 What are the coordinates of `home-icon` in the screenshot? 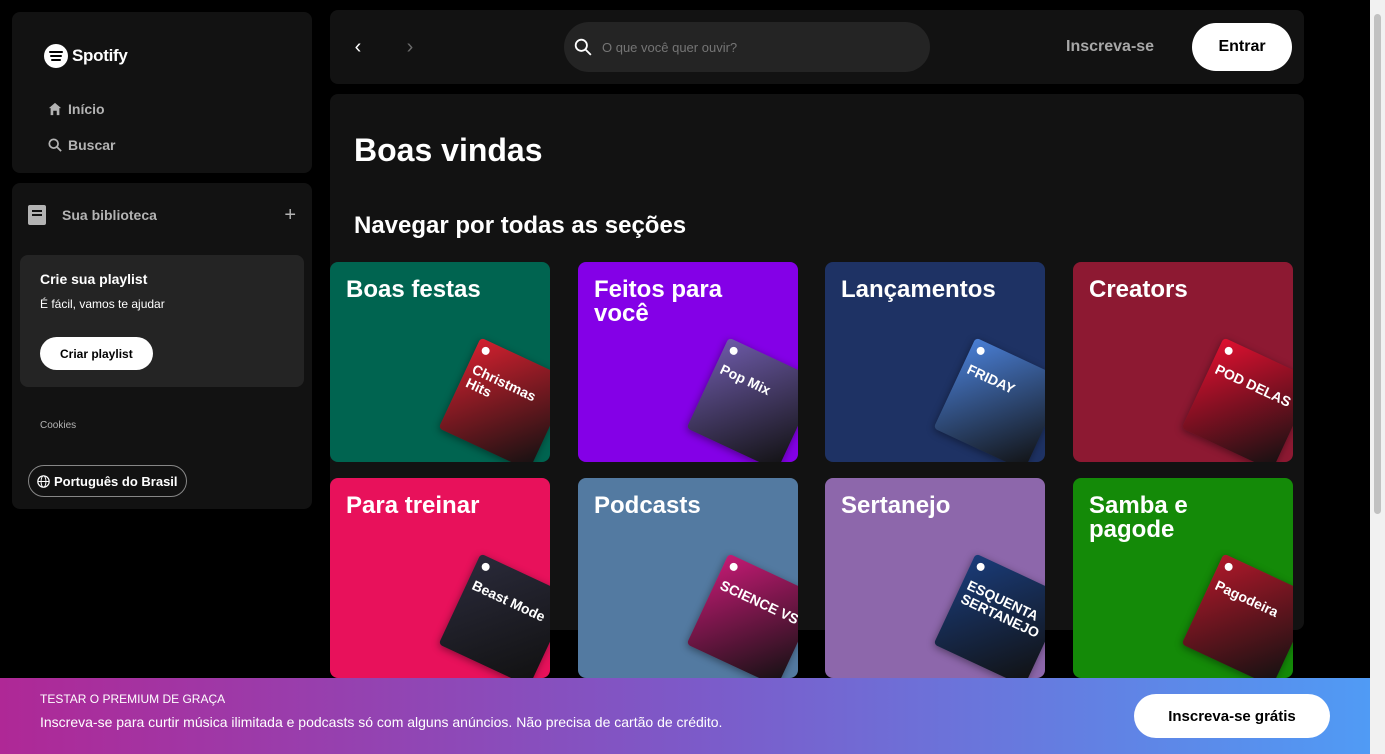 It's located at (55, 109).